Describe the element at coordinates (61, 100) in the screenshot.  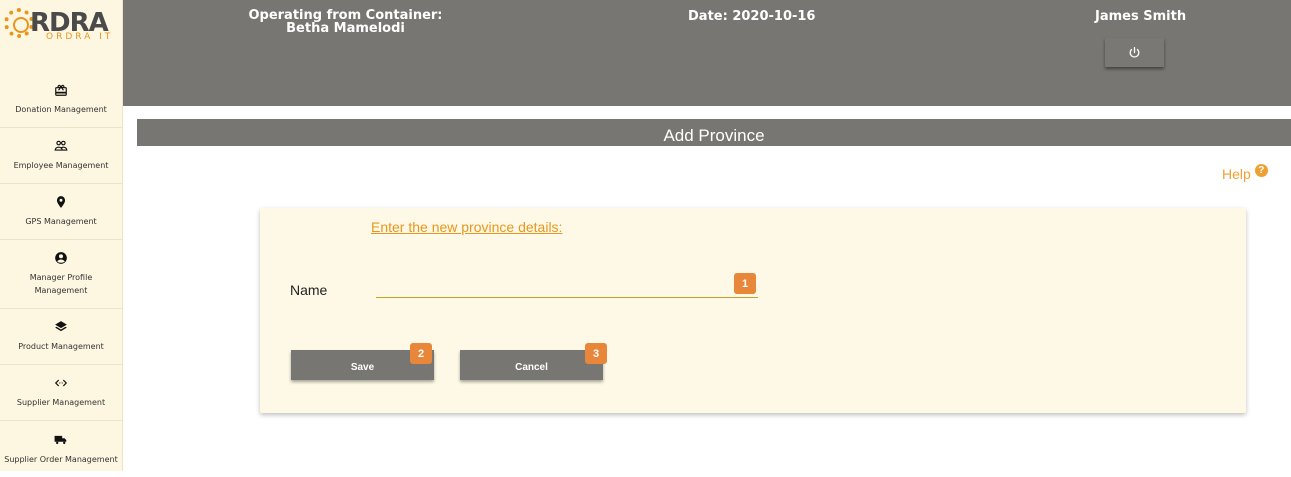
I see `sidebar-item-donation-management: Donation Management` at that location.